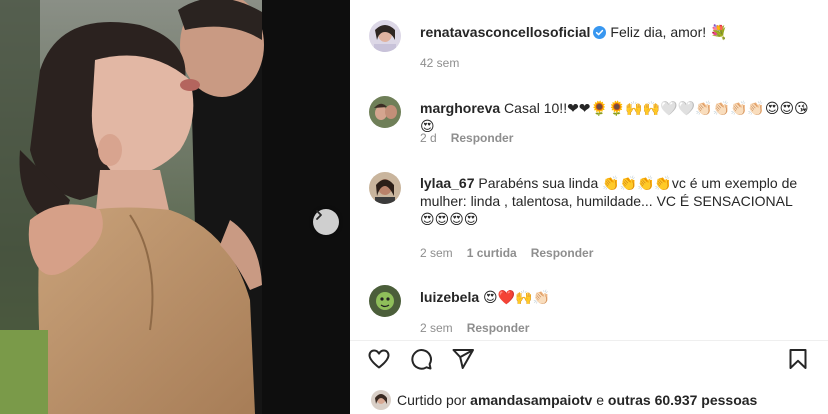  I want to click on liked-by-prefix: Curtido por, so click(432, 400).